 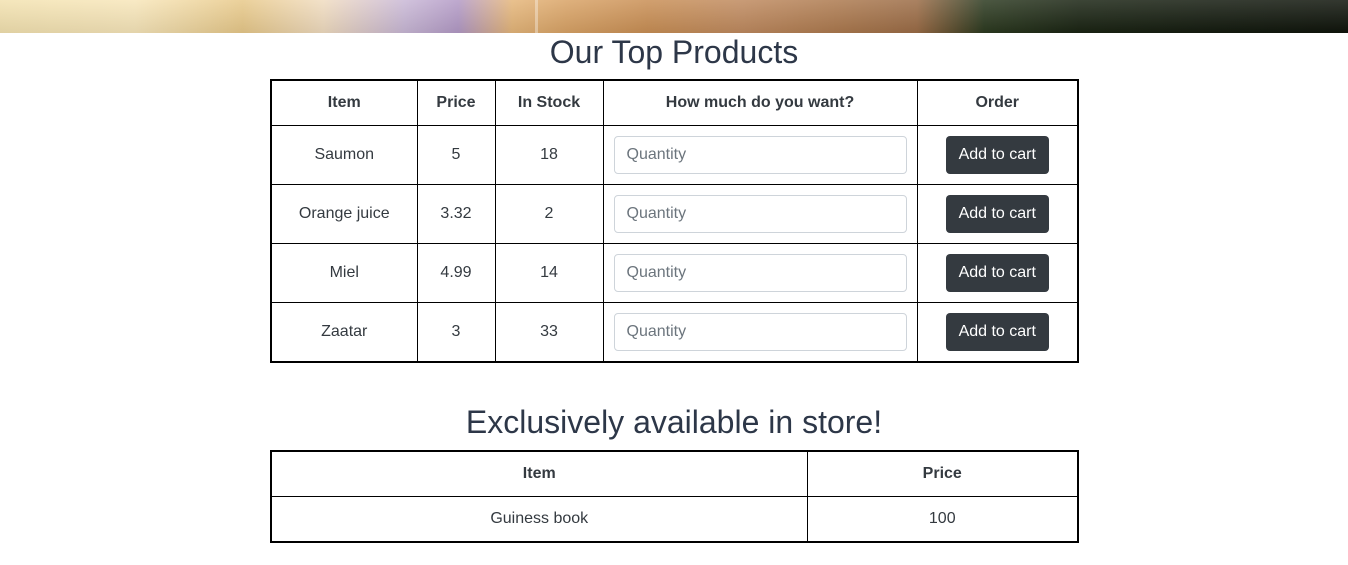 I want to click on top-products-title: Our Top Products, so click(x=674, y=52).